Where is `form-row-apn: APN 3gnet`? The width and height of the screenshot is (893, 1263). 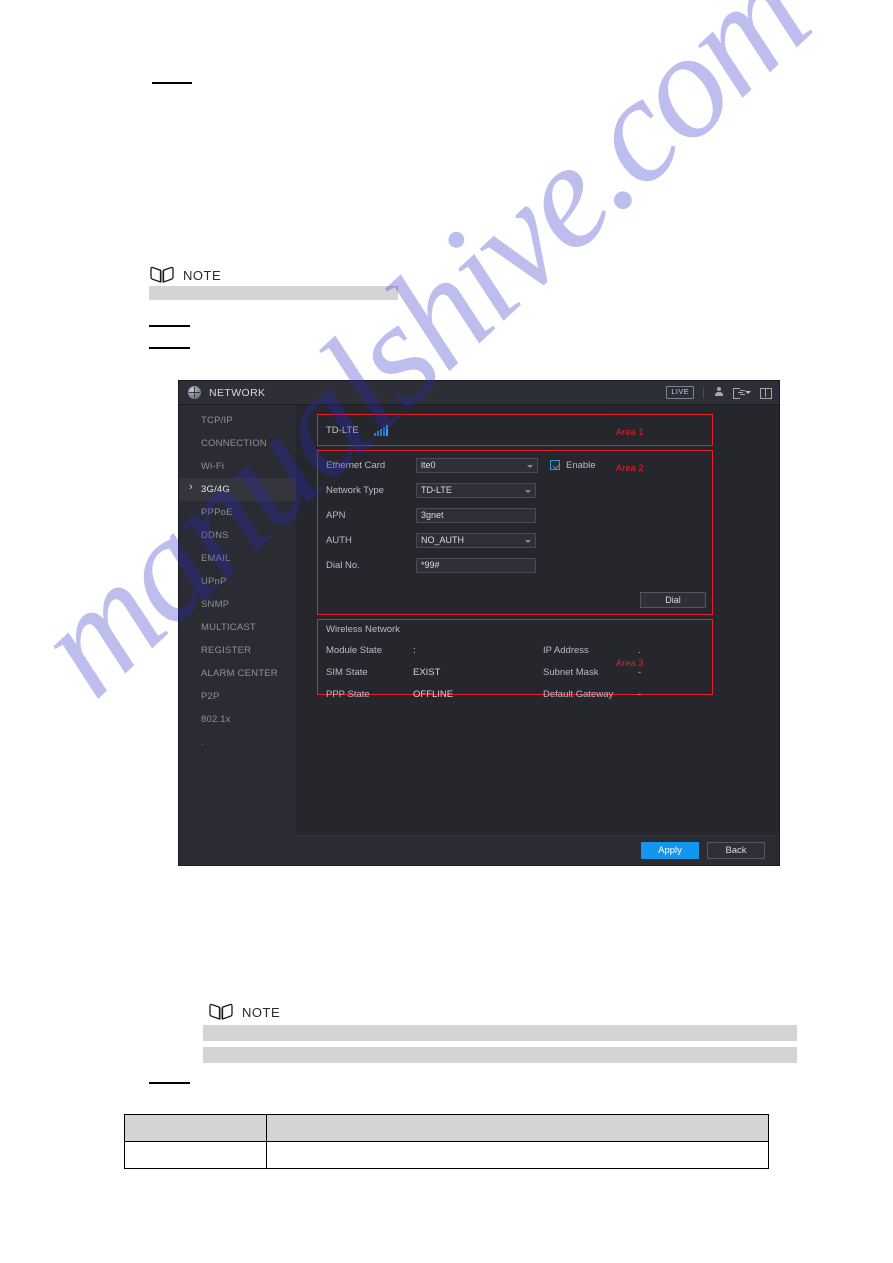 form-row-apn: APN 3gnet is located at coordinates (519, 515).